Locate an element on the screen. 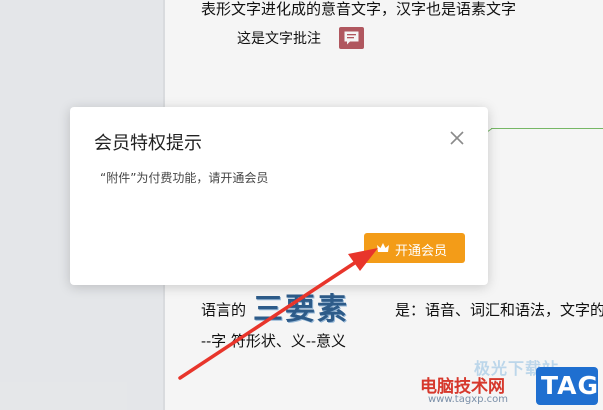 This screenshot has width=603, height=410. red-arrow-annotation is located at coordinates (278, 314).